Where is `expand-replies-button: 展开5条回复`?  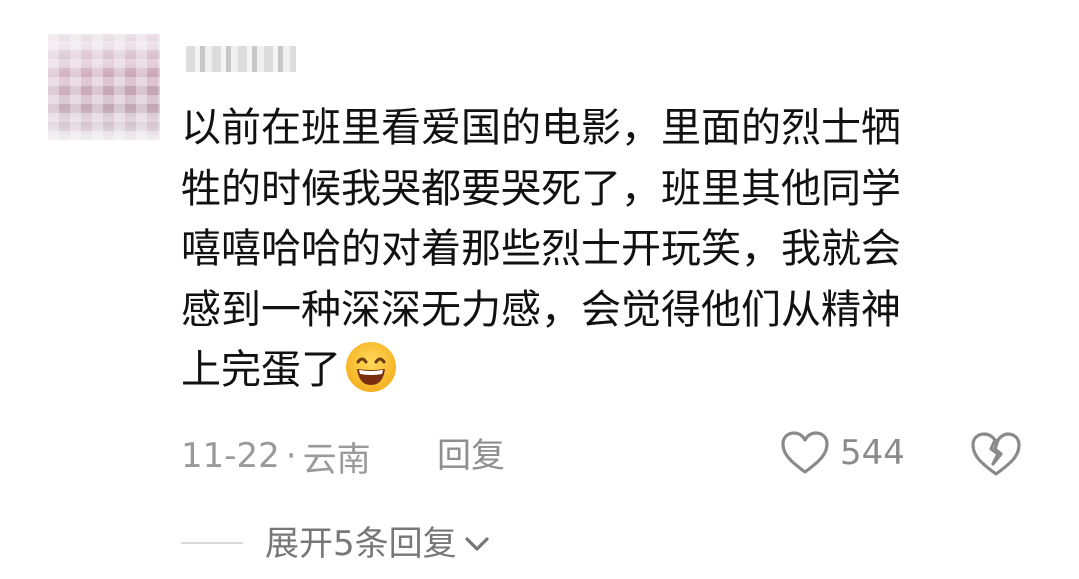 expand-replies-button: 展开5条回复 is located at coordinates (378, 544).